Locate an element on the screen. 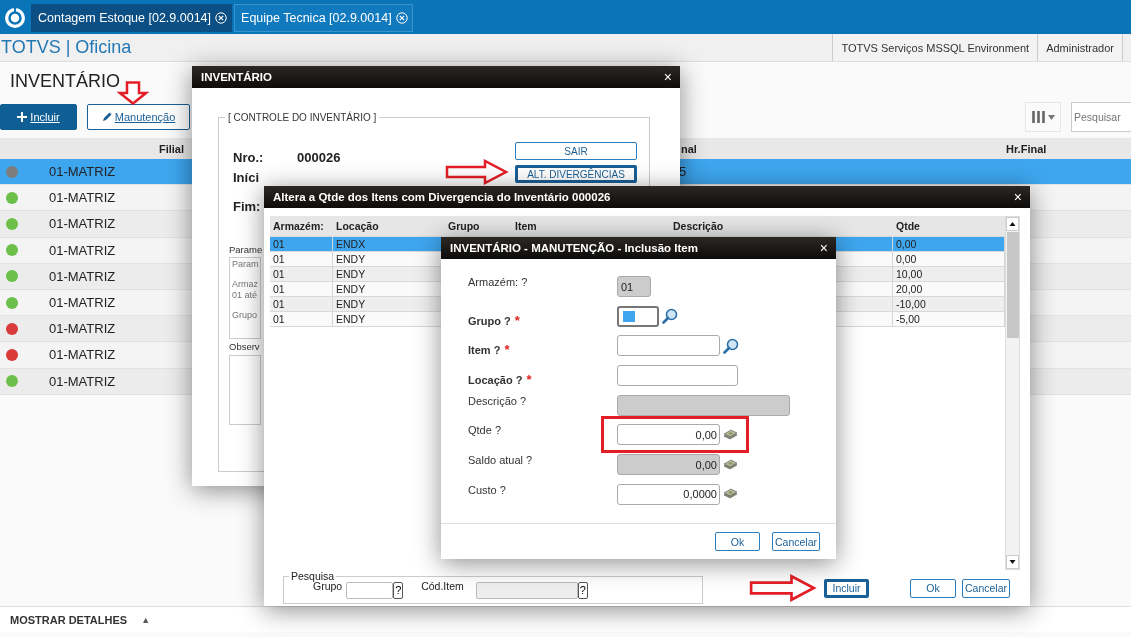  field-label: Observ is located at coordinates (244, 346).